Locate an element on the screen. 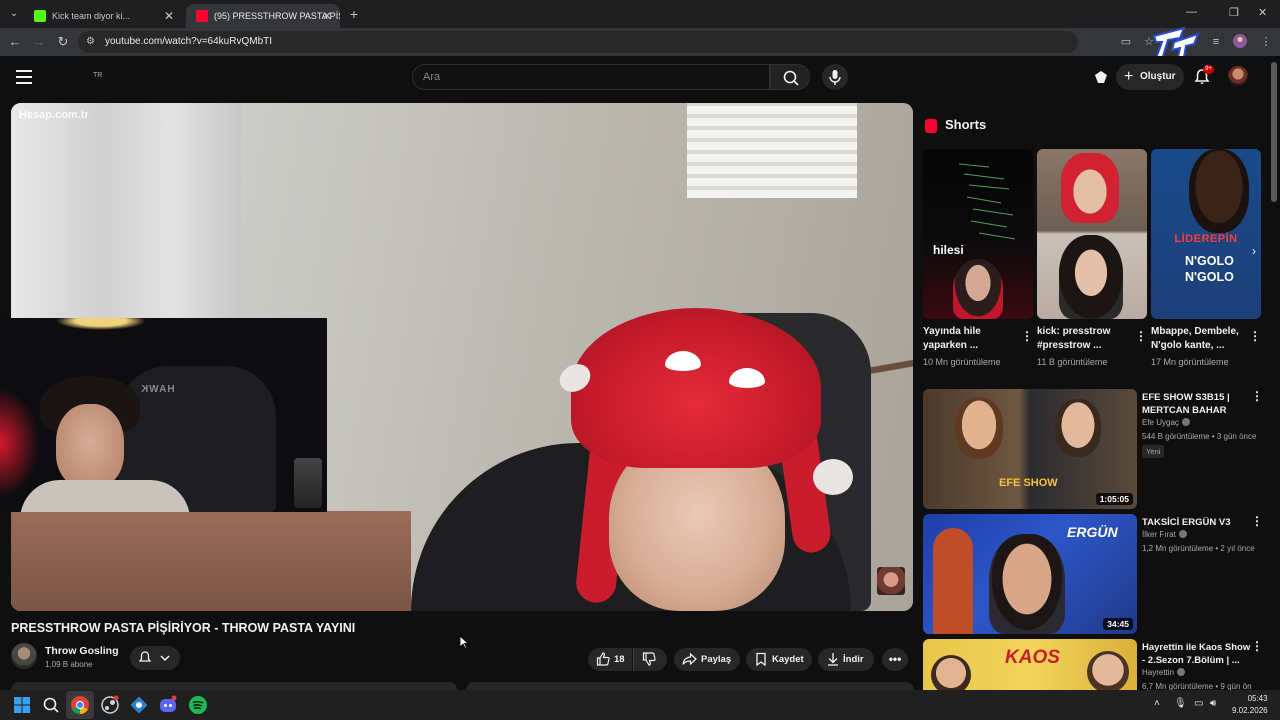  clock-time: 05:43 is located at coordinates (1257, 698).